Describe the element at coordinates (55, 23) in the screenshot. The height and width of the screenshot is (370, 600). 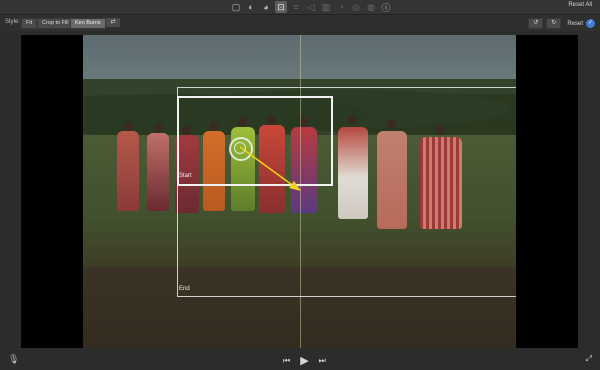
I see `crop-to-fill-button: Crop to Fill` at that location.